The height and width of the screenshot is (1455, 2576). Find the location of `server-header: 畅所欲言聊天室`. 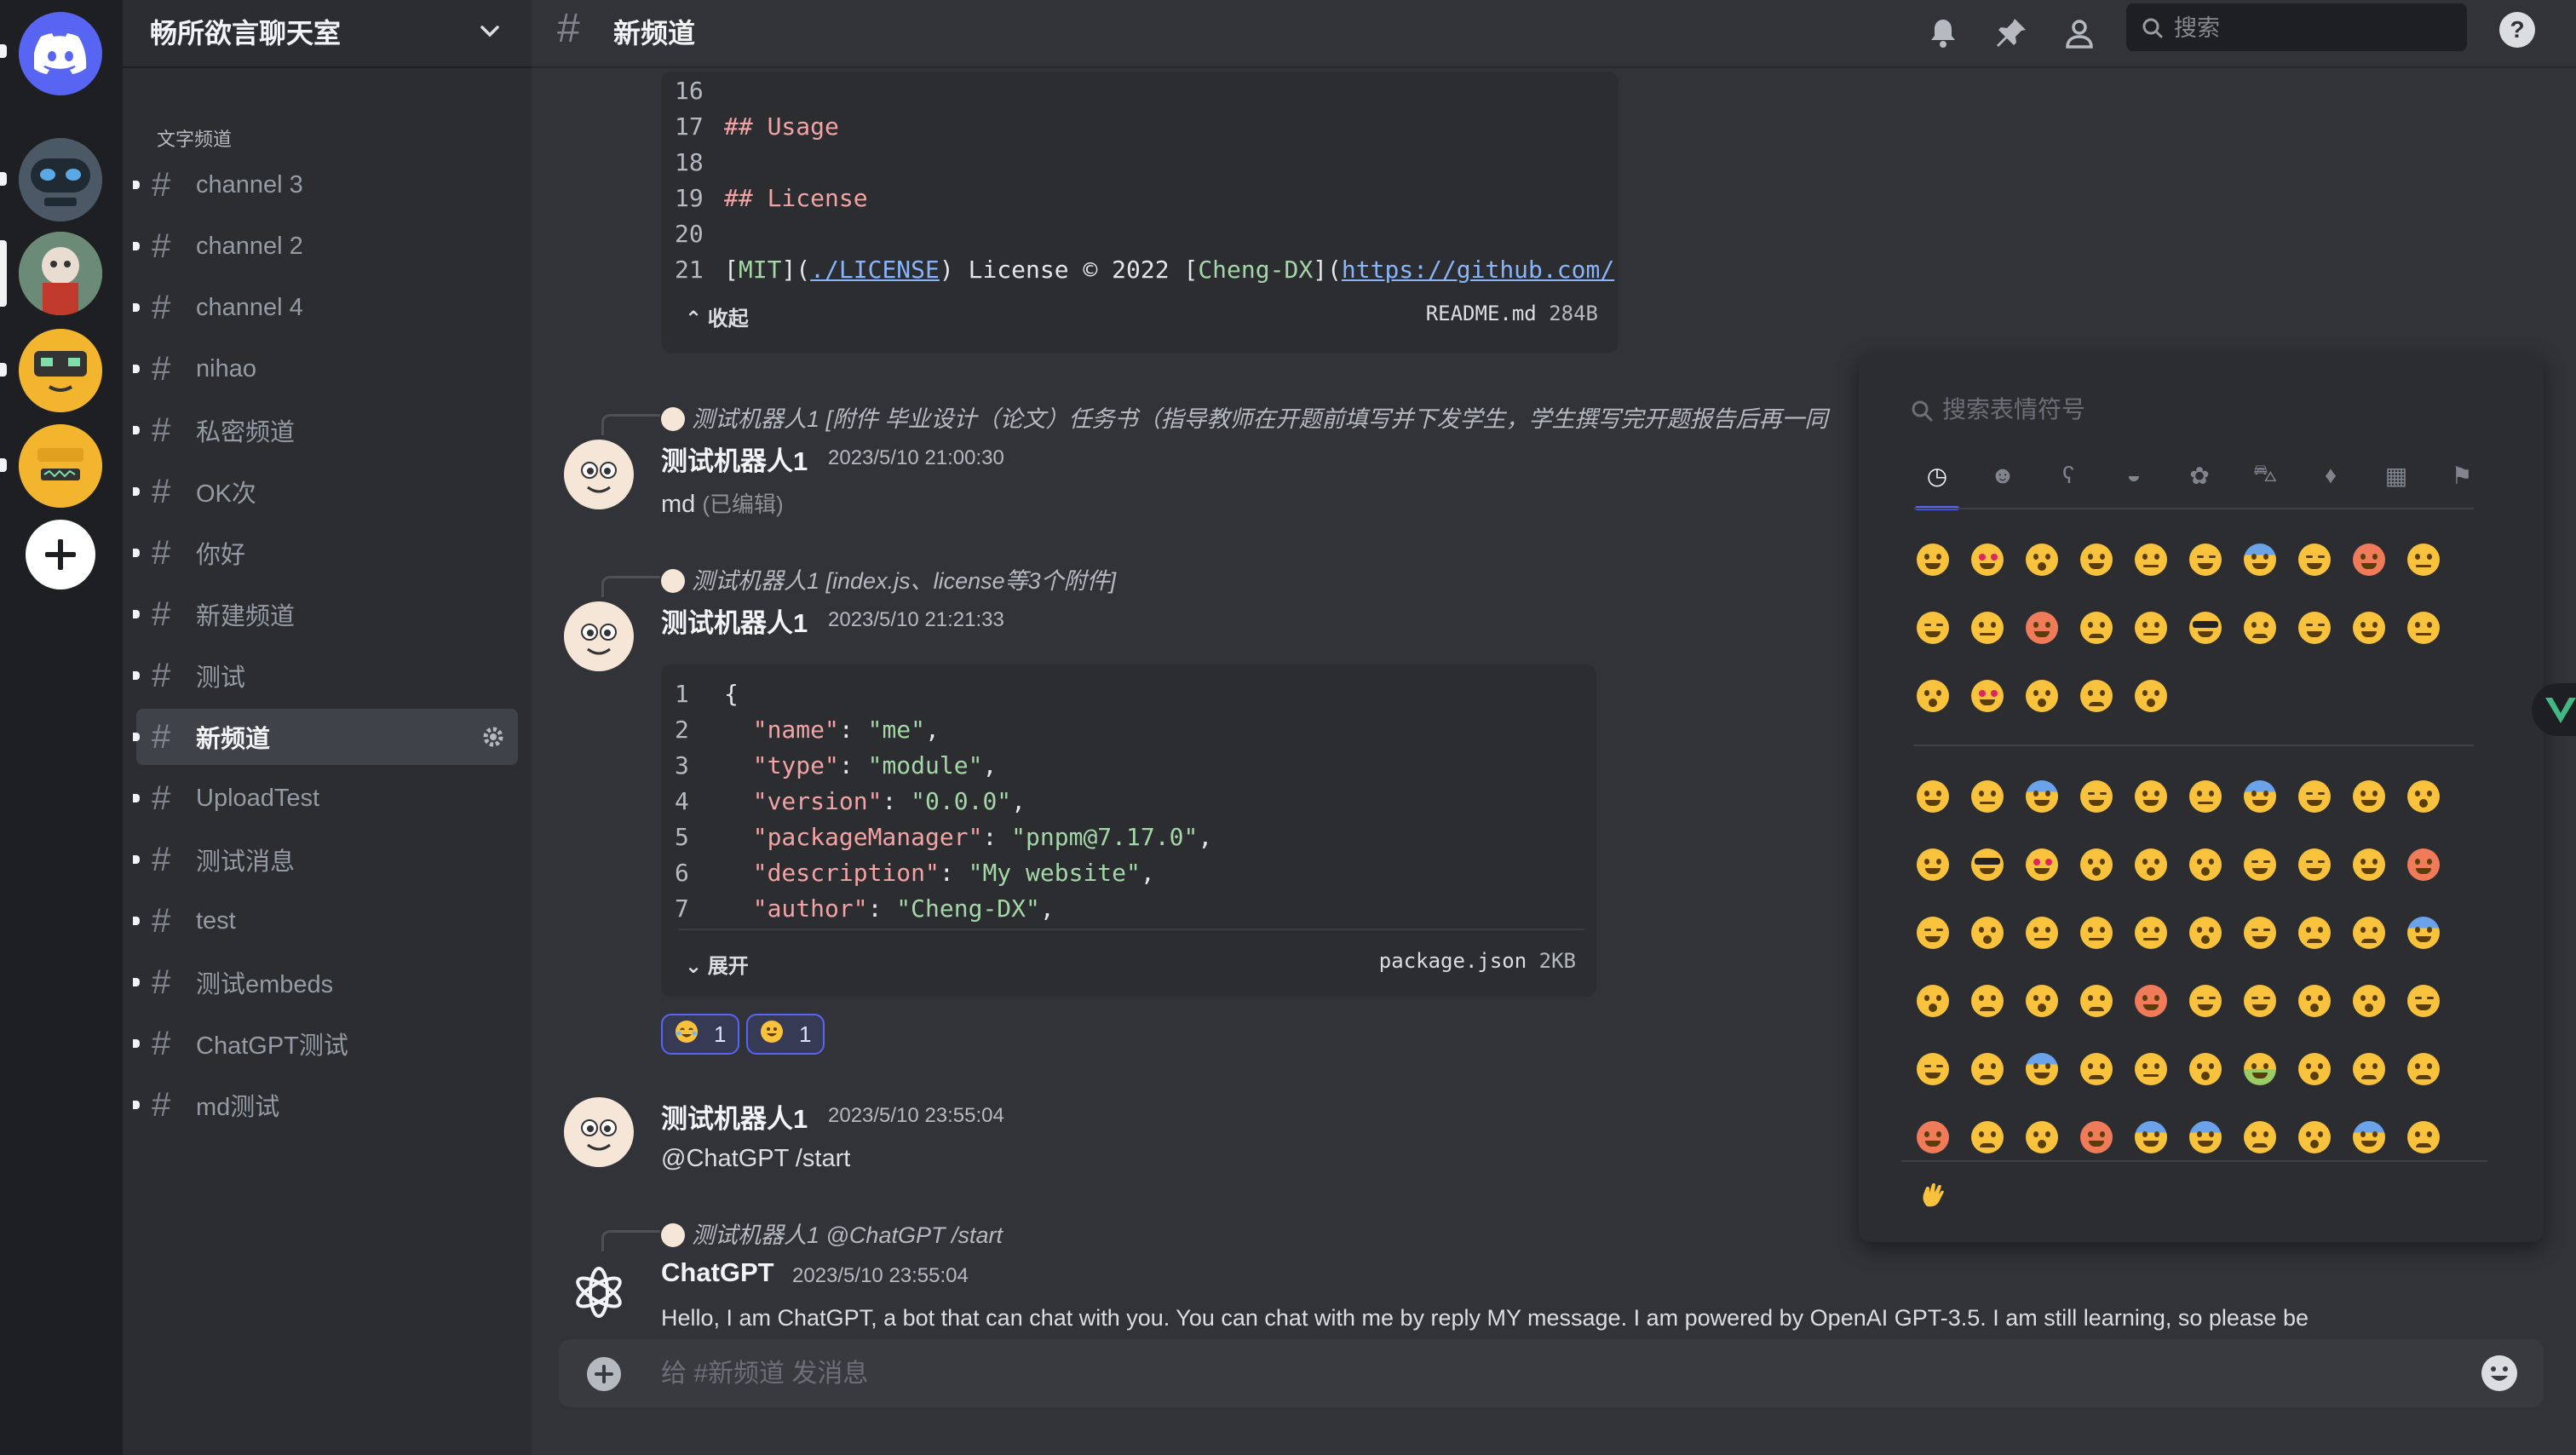

server-header: 畅所欲言聊天室 is located at coordinates (328, 34).